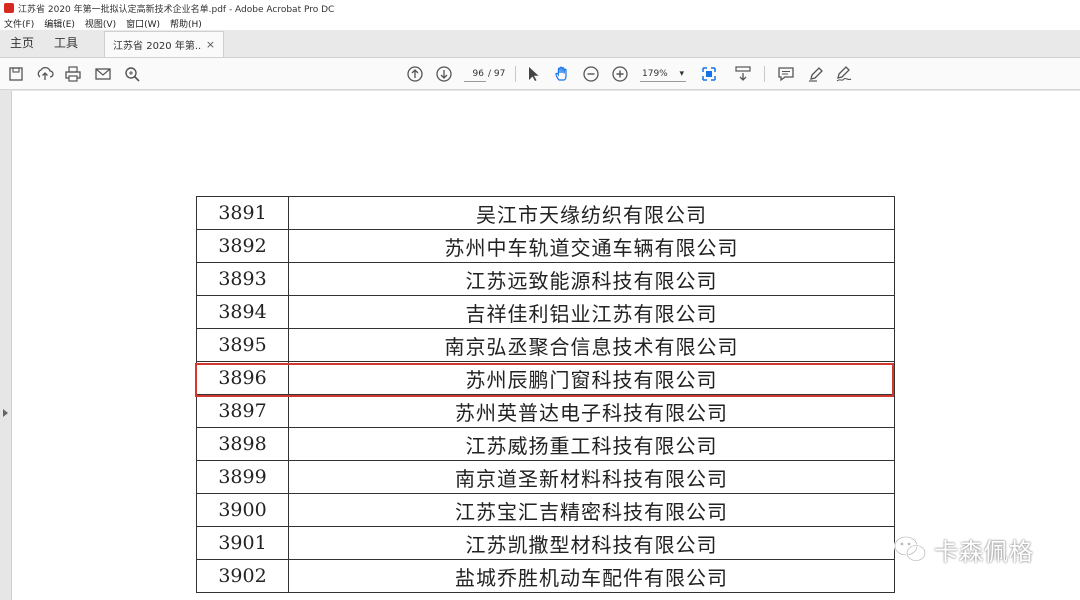  What do you see at coordinates (22, 43) in the screenshot?
I see `tab-home: 主页` at bounding box center [22, 43].